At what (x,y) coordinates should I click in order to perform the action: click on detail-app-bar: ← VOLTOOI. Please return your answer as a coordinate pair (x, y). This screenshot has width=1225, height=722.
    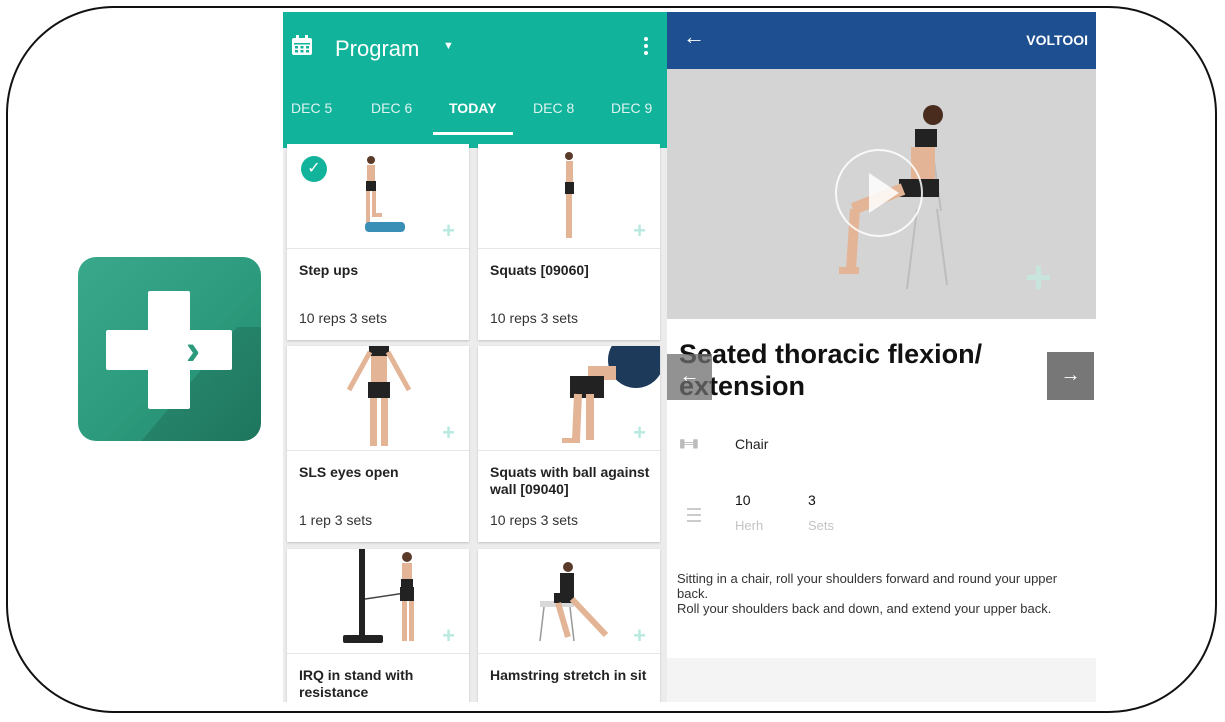
    Looking at the image, I should click on (881, 40).